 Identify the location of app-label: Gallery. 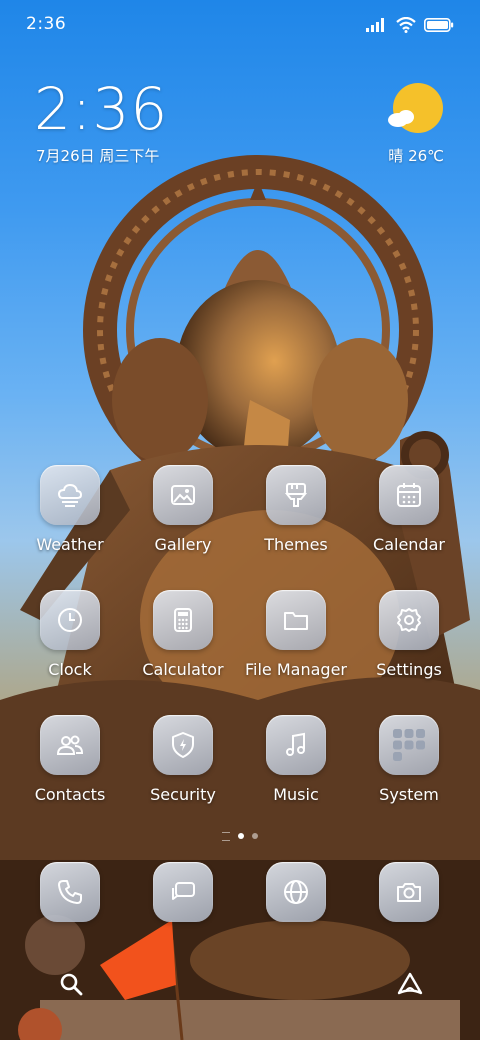
(183, 544).